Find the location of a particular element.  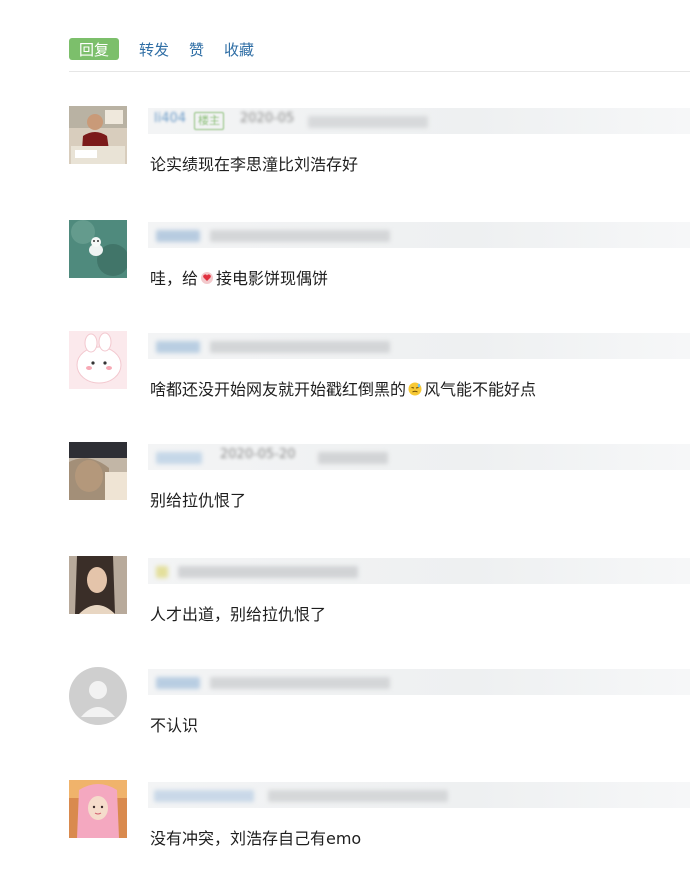

default-user-icon is located at coordinates (98, 696).